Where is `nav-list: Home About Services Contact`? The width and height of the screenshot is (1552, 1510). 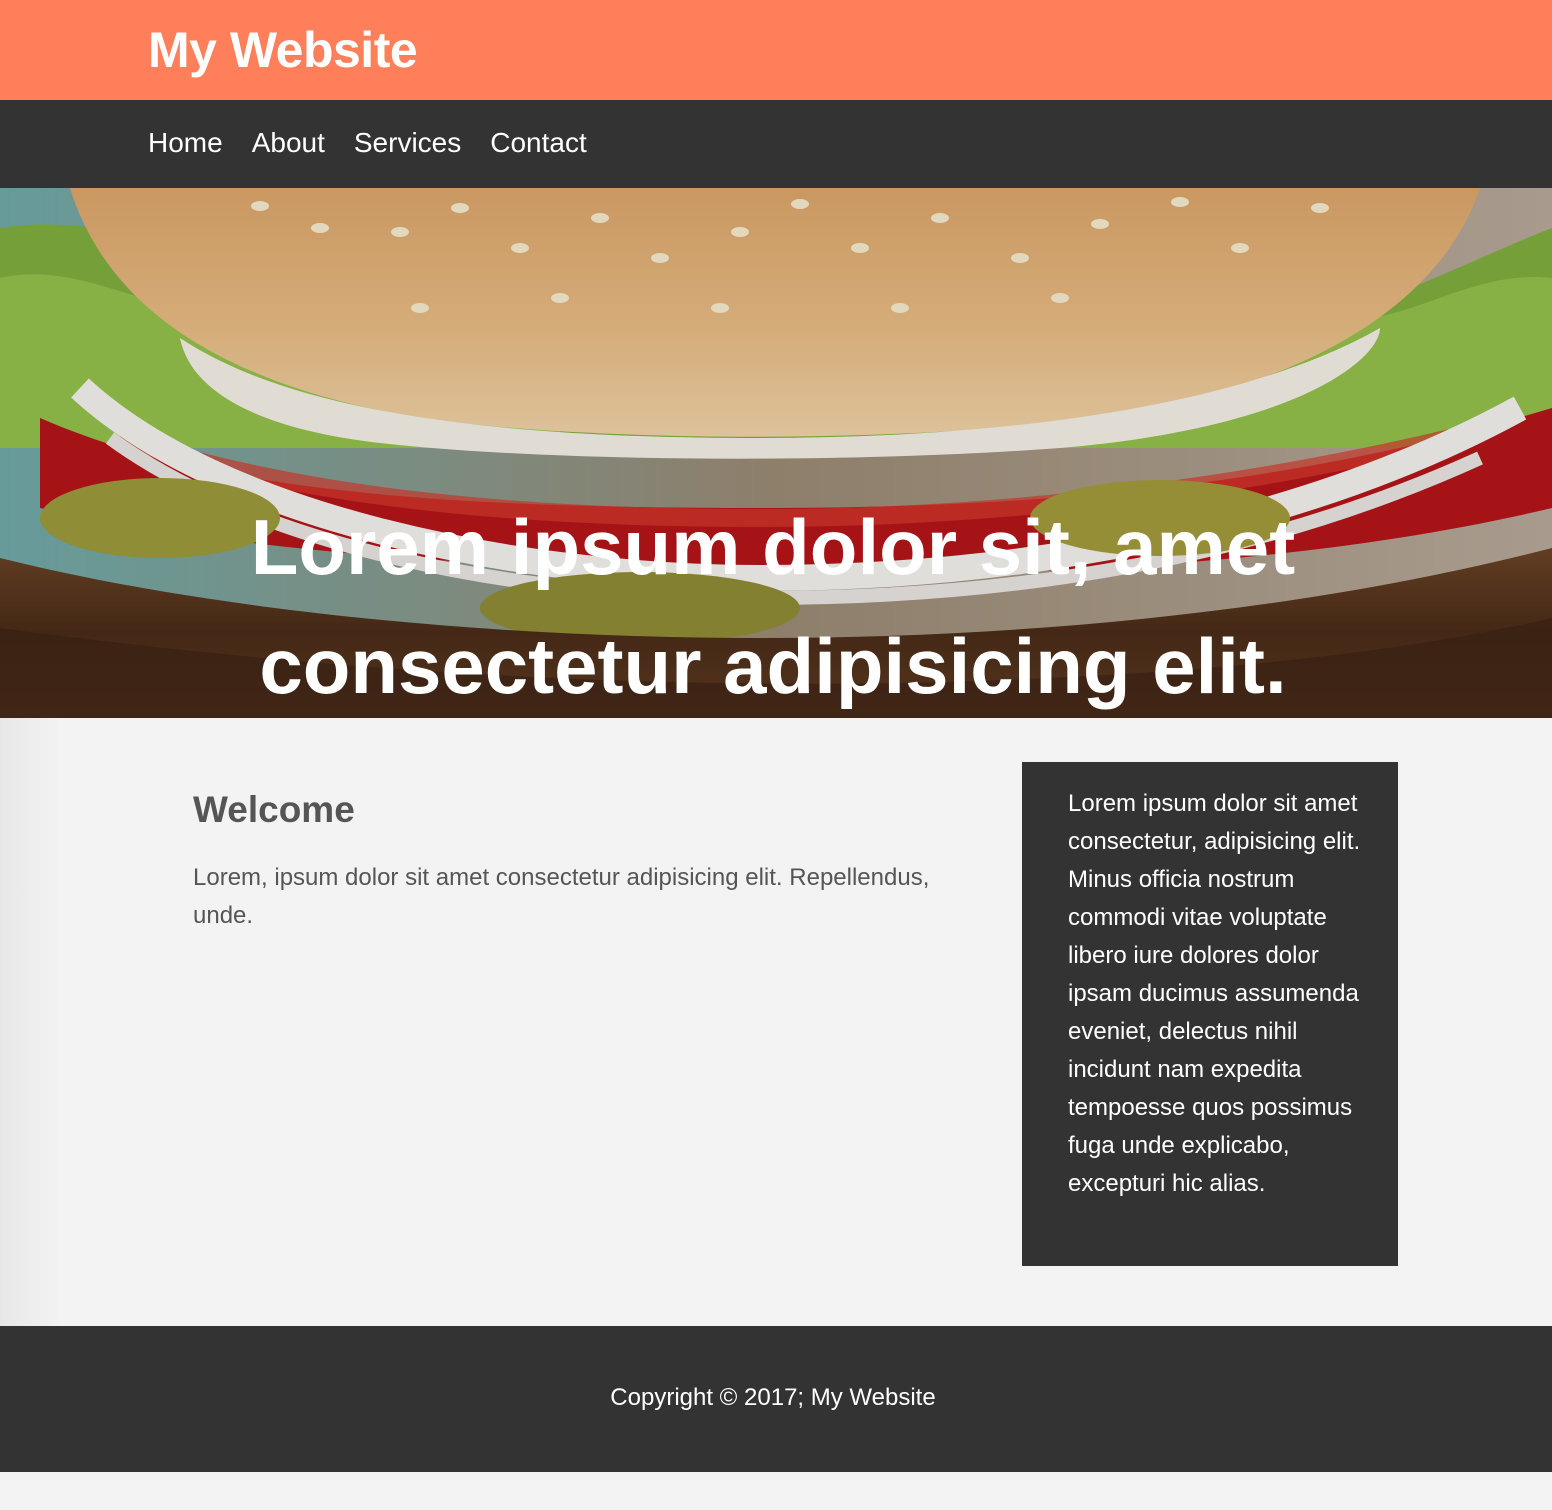
nav-list: Home About Services Contact is located at coordinates (382, 143).